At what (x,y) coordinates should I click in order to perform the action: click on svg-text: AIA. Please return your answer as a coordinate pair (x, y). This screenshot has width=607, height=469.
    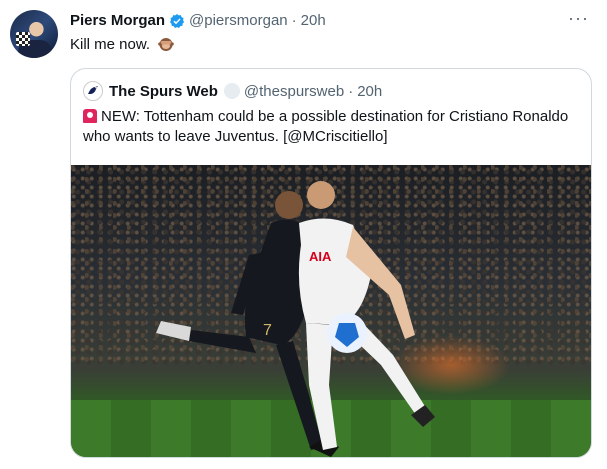
    Looking at the image, I should click on (320, 256).